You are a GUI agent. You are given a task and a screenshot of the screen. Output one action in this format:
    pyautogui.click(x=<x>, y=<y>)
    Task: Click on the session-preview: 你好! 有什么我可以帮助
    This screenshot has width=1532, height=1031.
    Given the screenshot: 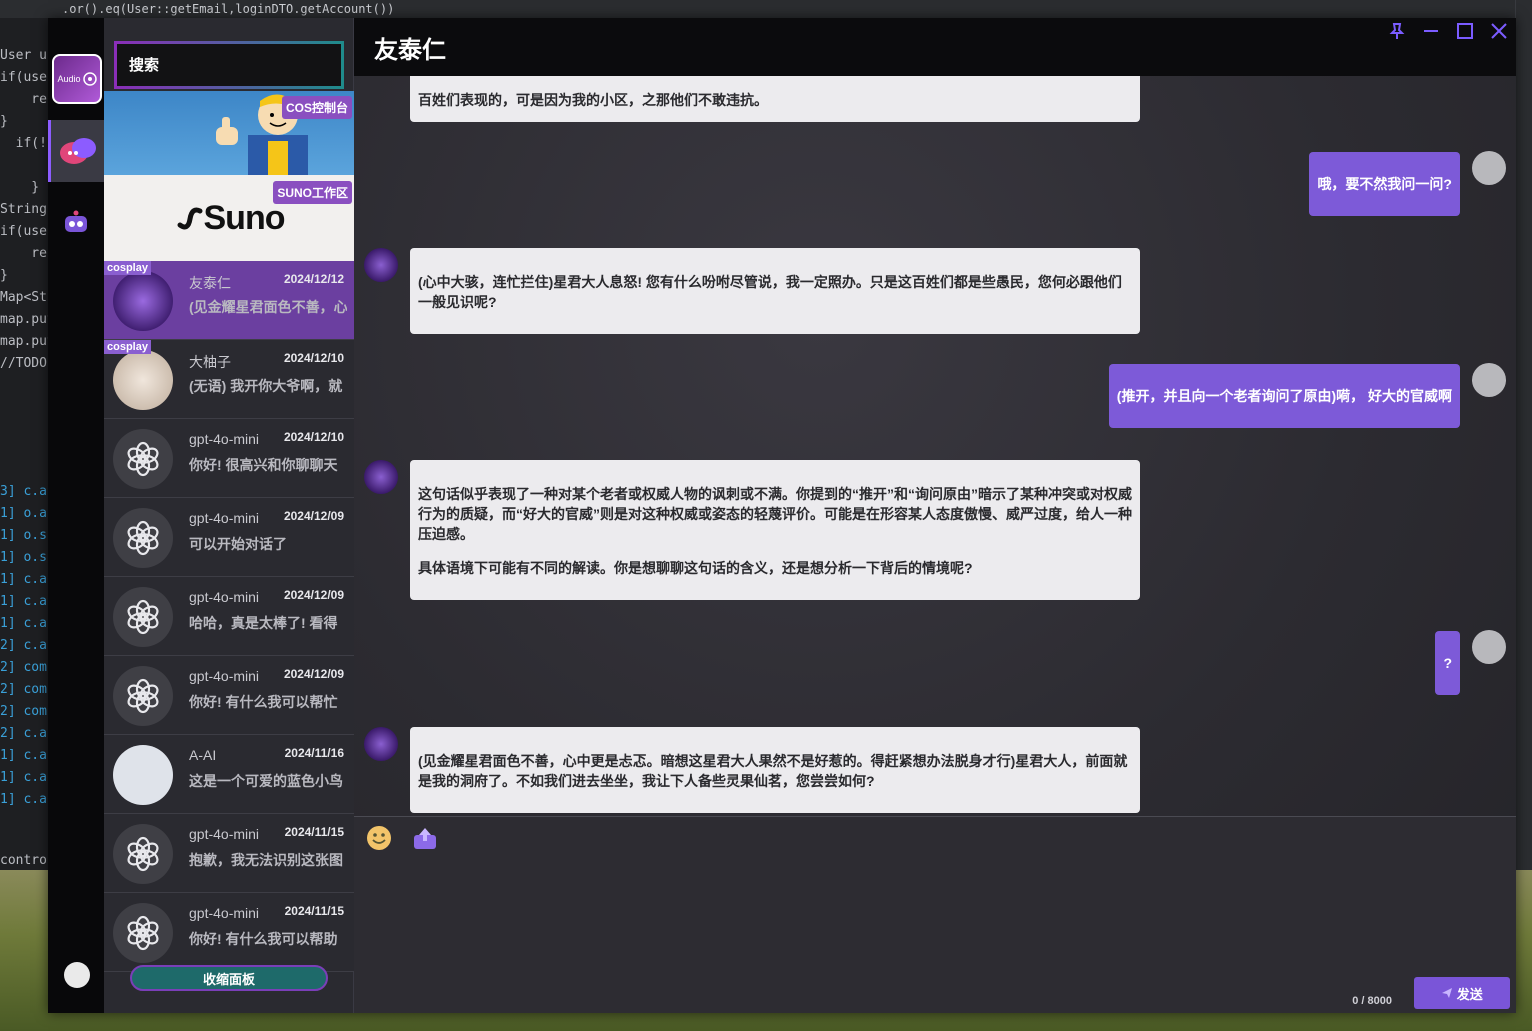 What is the action you would take?
    pyautogui.click(x=263, y=939)
    